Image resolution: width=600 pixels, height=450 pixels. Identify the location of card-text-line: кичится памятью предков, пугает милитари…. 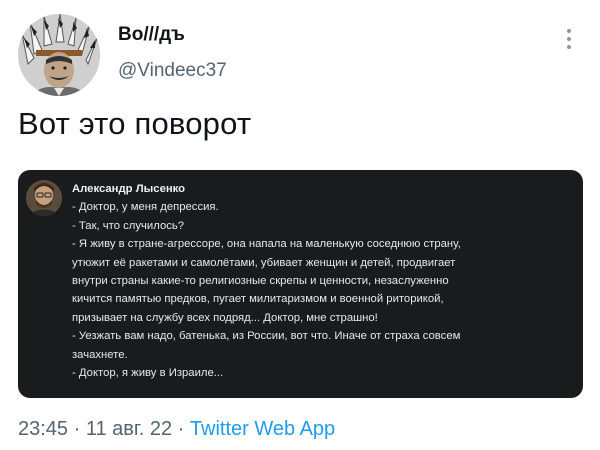
(258, 299).